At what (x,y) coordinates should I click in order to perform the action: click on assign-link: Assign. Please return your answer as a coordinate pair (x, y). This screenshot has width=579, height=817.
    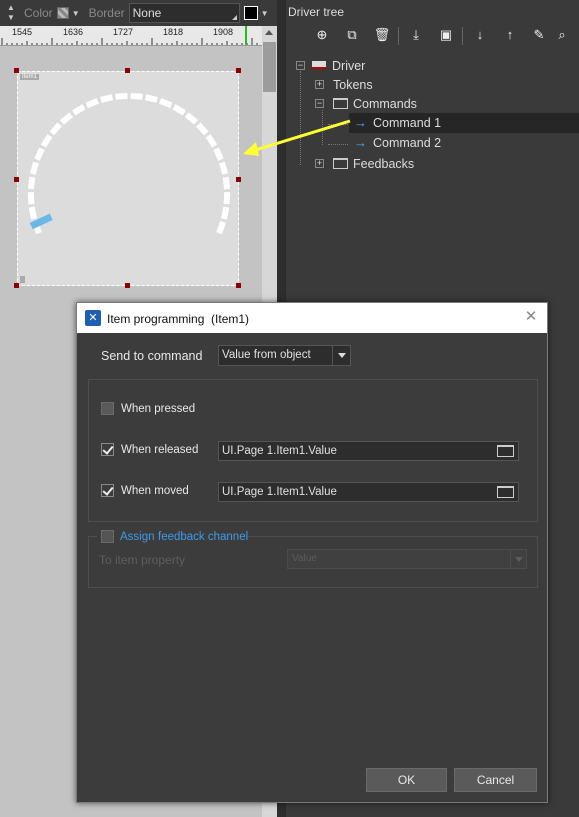
    Looking at the image, I should click on (137, 537).